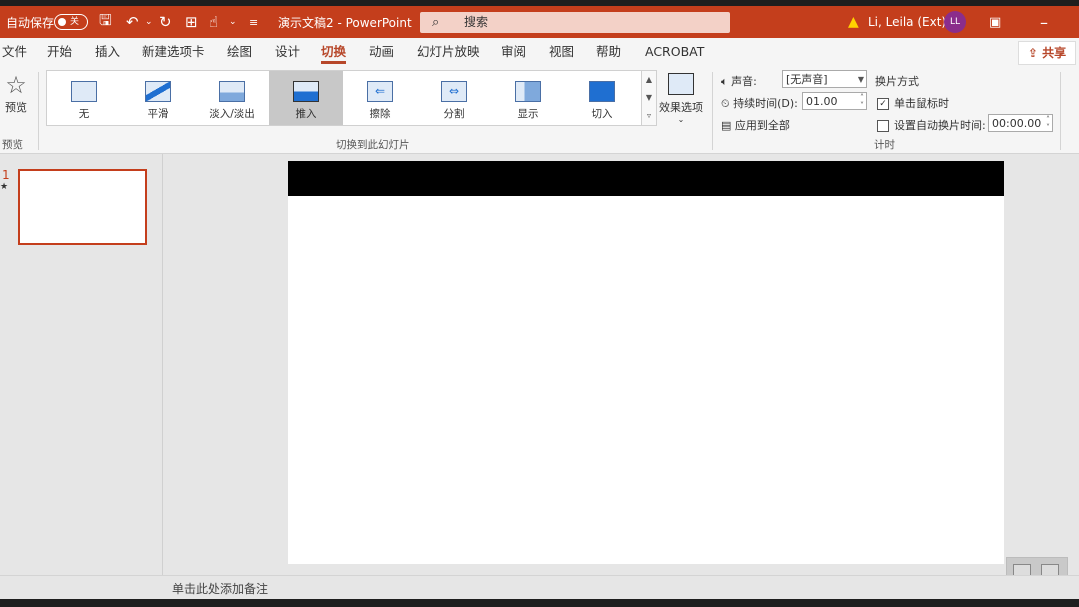 This screenshot has width=1079, height=607. I want to click on customize-qat-icon: ≡, so click(253, 22).